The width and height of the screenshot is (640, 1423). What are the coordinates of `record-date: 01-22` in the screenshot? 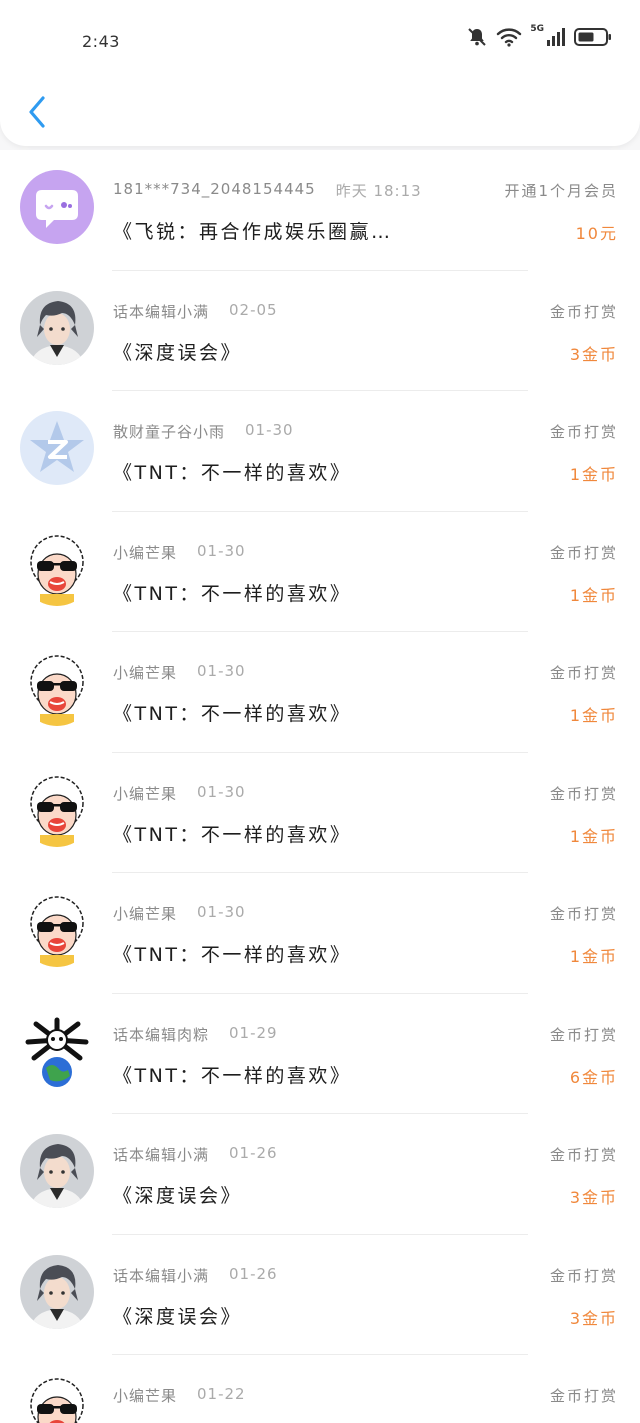 It's located at (221, 1394).